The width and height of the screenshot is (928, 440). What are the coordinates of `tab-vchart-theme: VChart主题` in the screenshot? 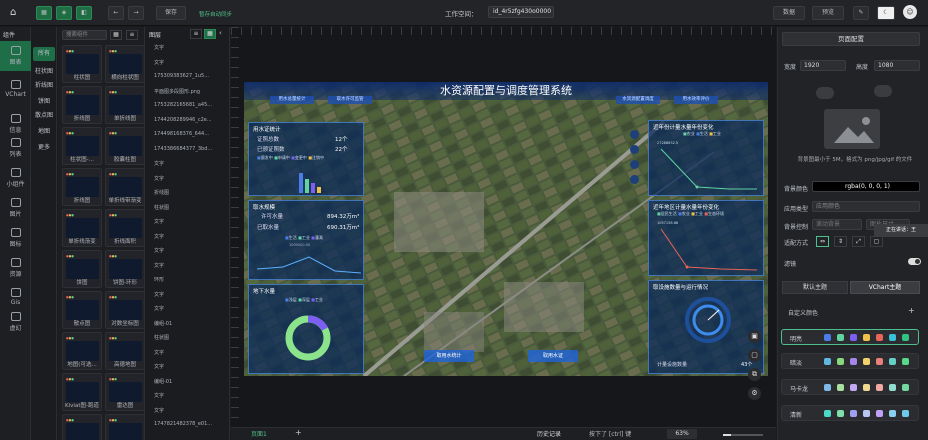 It's located at (885, 287).